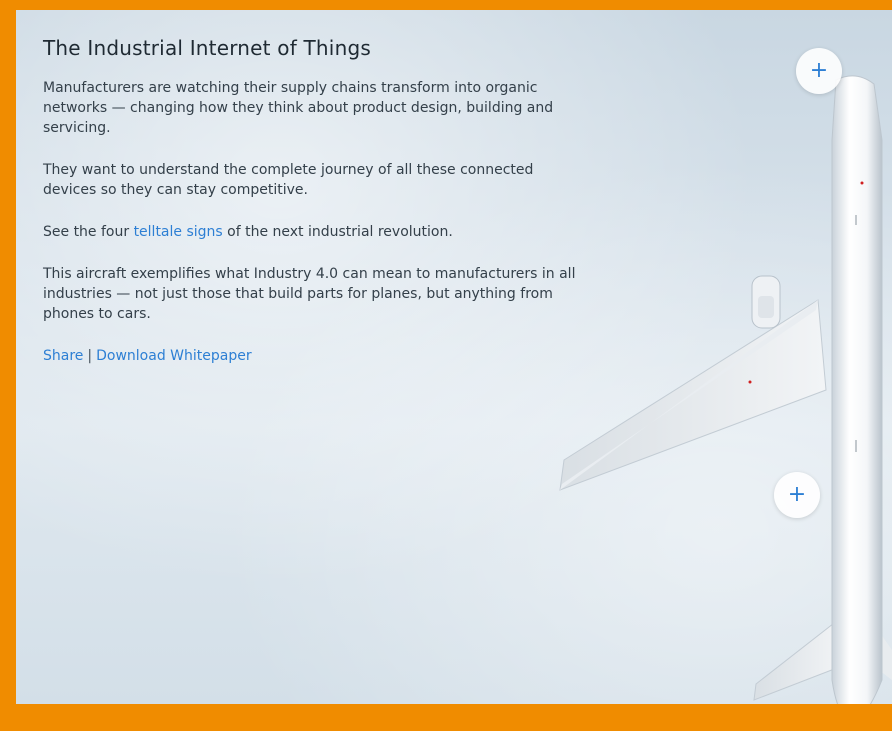  I want to click on share-link: Share, so click(63, 356).